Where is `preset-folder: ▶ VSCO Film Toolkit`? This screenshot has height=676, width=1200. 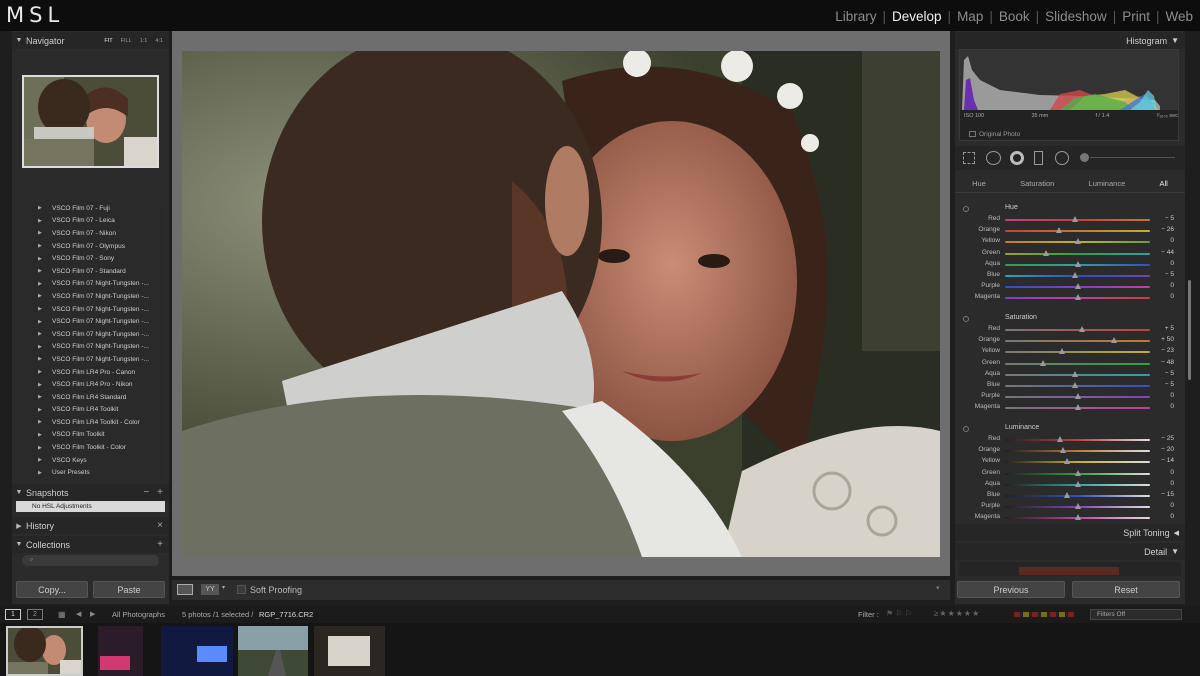
preset-folder: ▶ VSCO Film Toolkit is located at coordinates (90, 435).